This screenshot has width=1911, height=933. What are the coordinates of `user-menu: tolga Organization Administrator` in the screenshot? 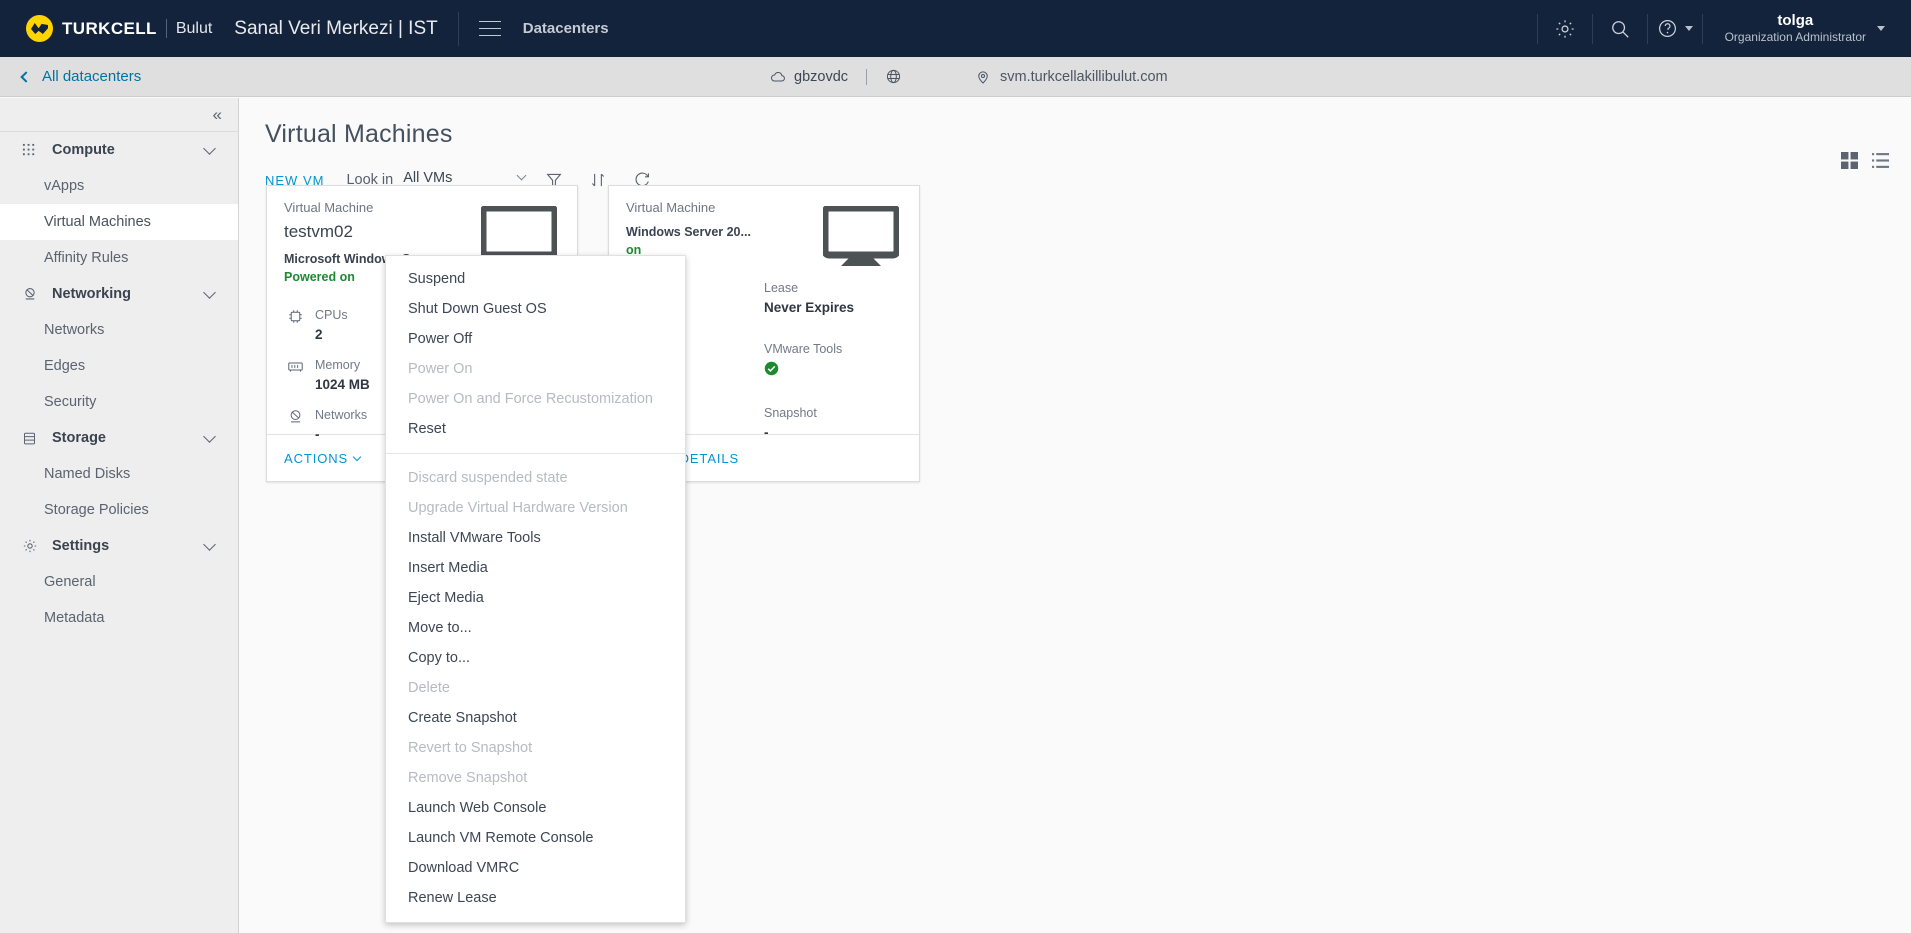 It's located at (1798, 29).